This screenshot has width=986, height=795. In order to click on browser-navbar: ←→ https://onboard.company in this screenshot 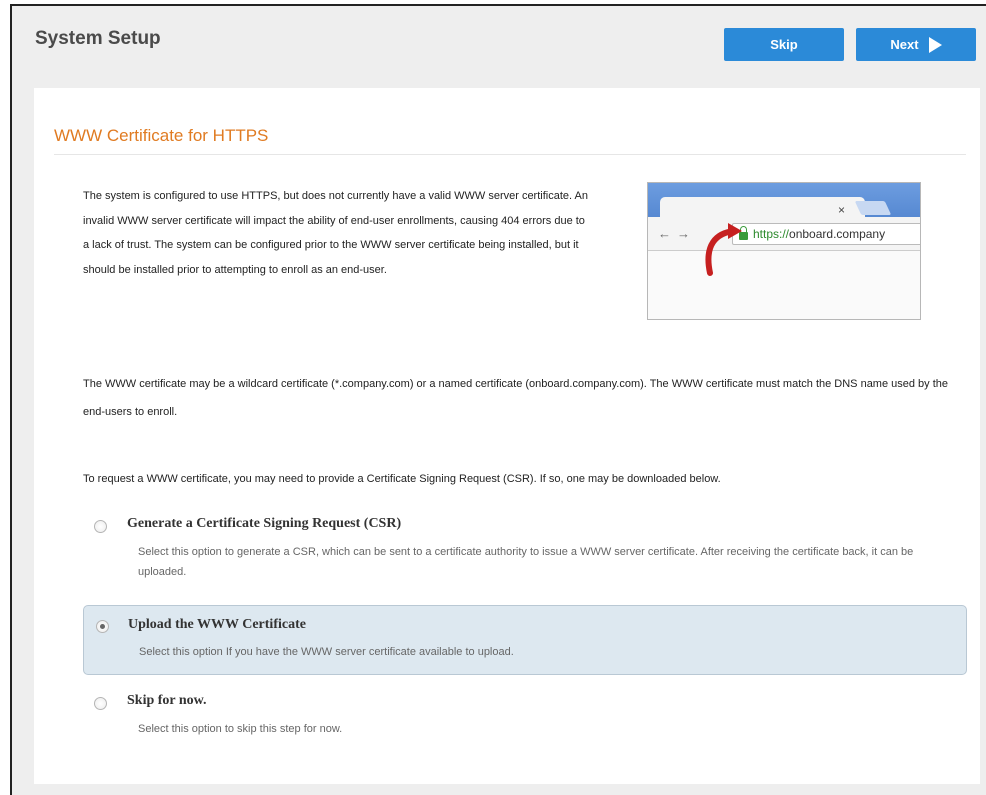, I will do `click(784, 234)`.